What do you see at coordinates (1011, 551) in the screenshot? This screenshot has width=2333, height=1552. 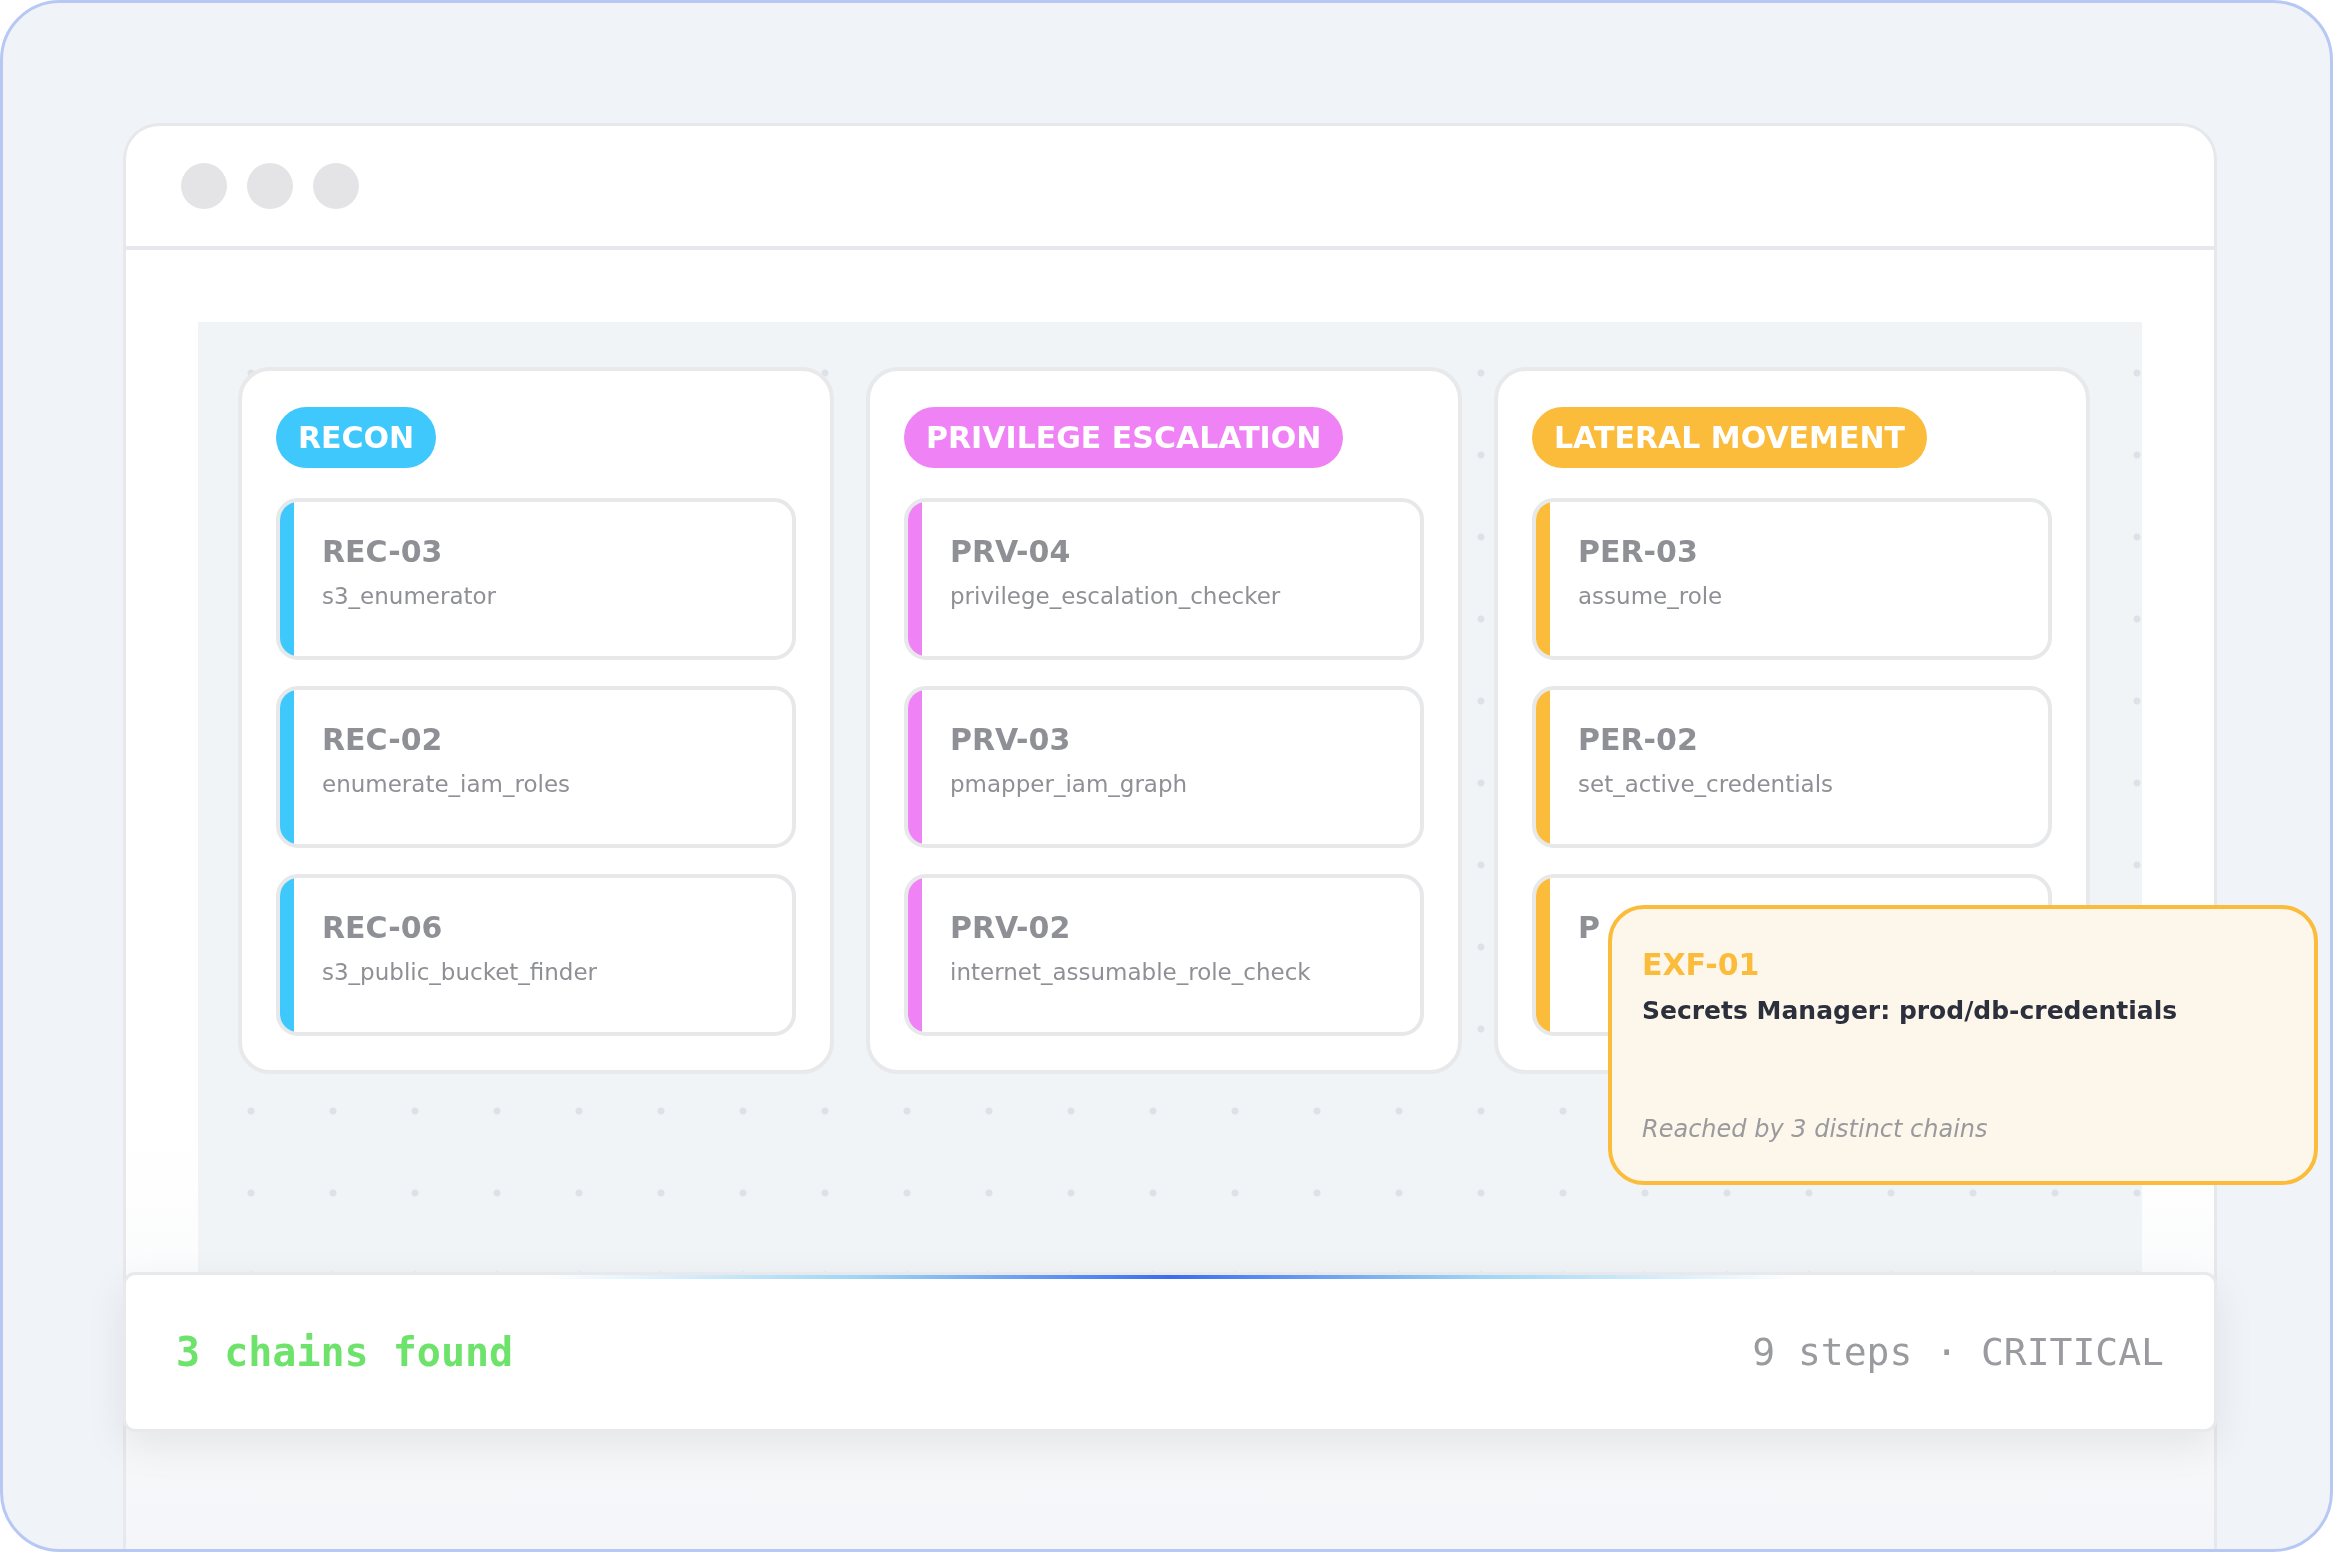 I see `step-id: PRV-04` at bounding box center [1011, 551].